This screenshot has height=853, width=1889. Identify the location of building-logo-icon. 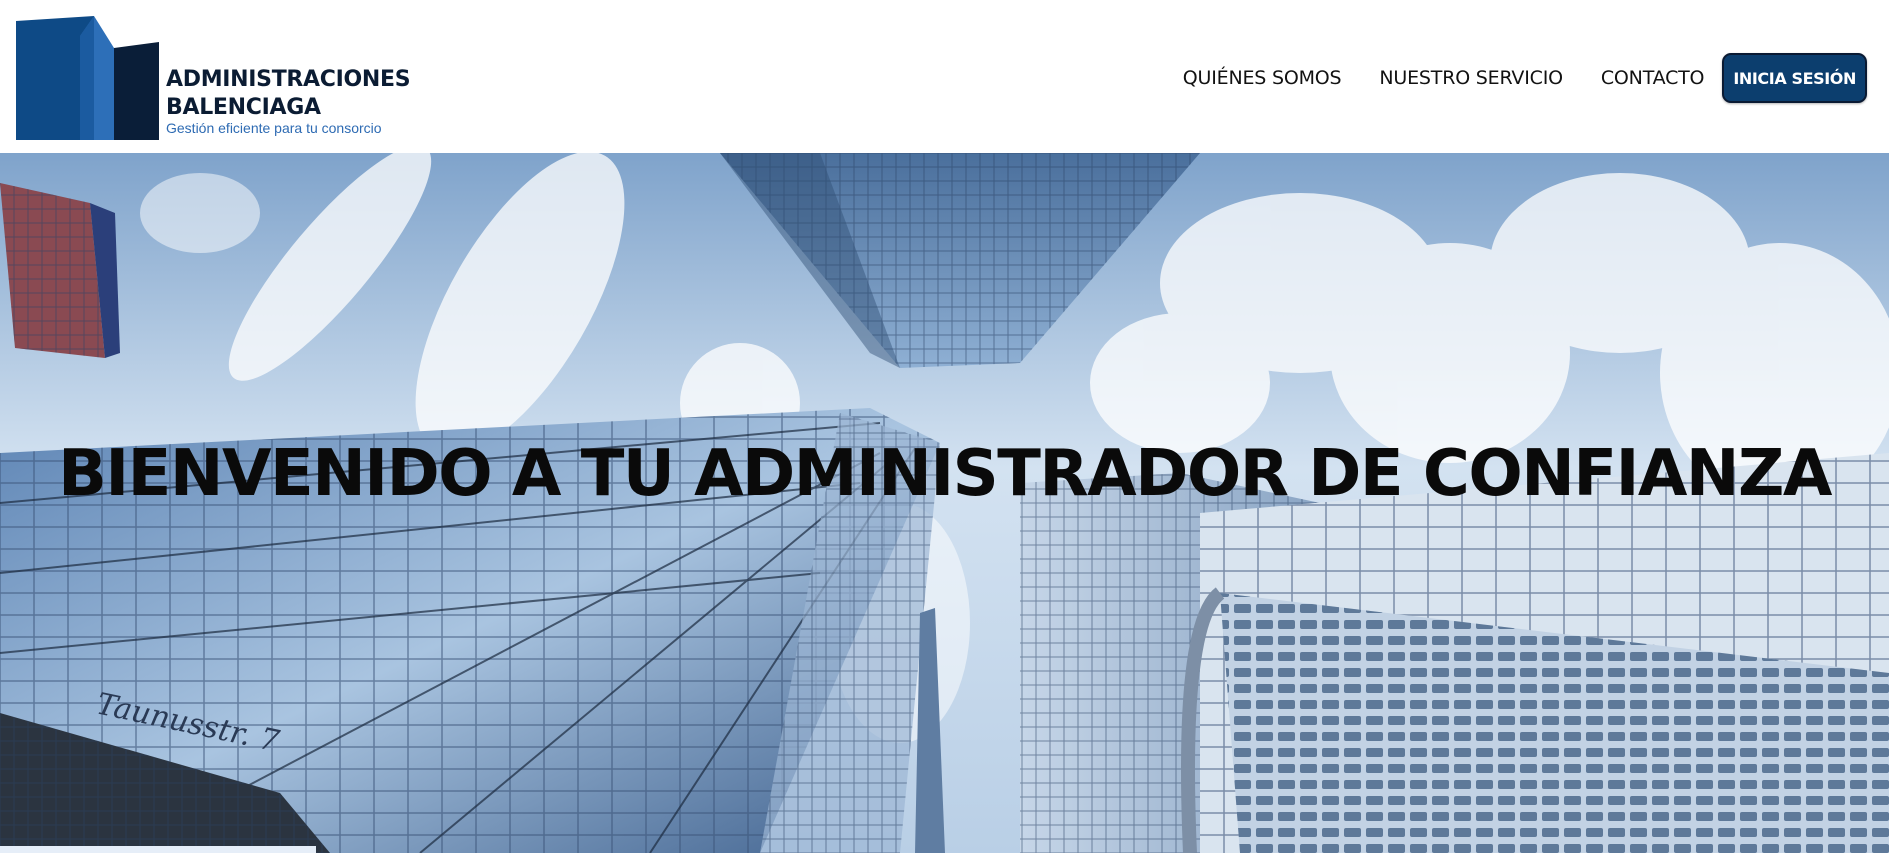
(87, 78).